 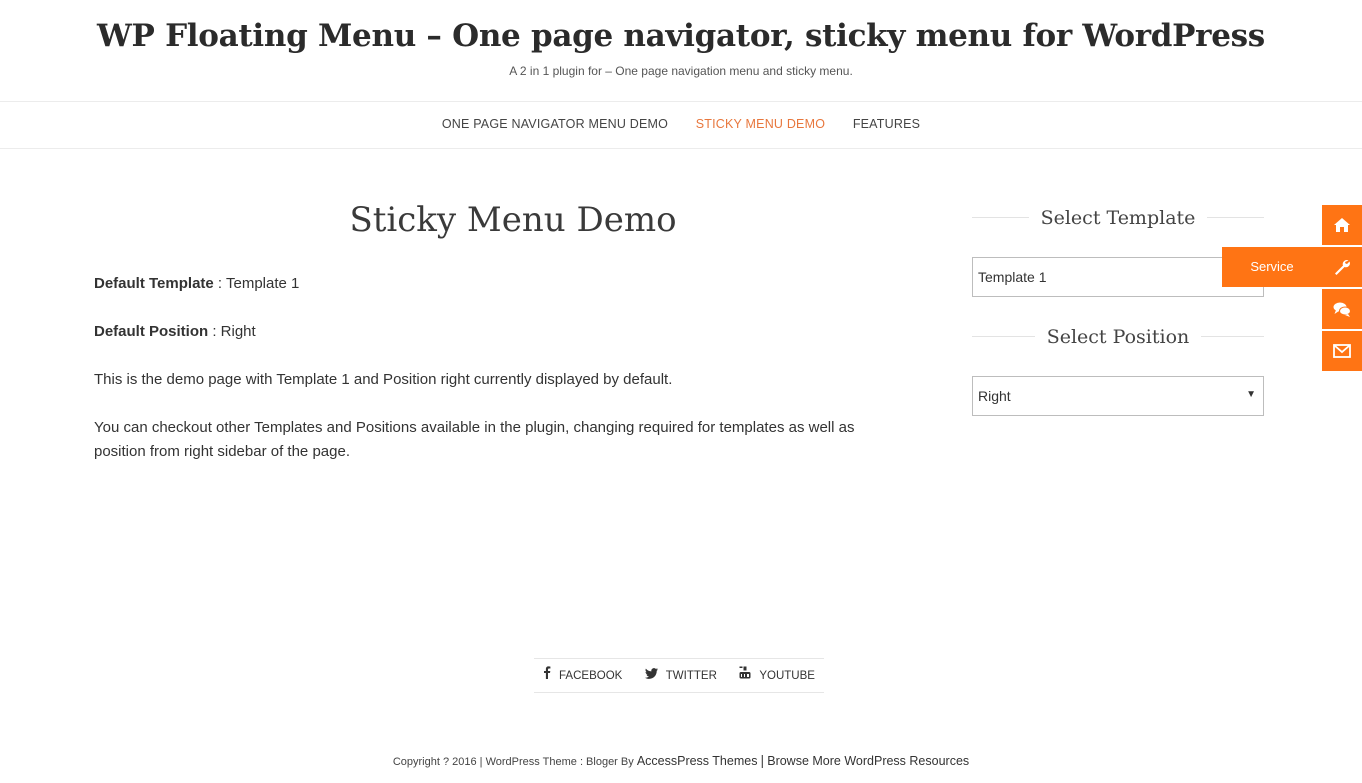 I want to click on social-links: FACEBOOK TWITTER YOUTUBE, so click(x=679, y=675).